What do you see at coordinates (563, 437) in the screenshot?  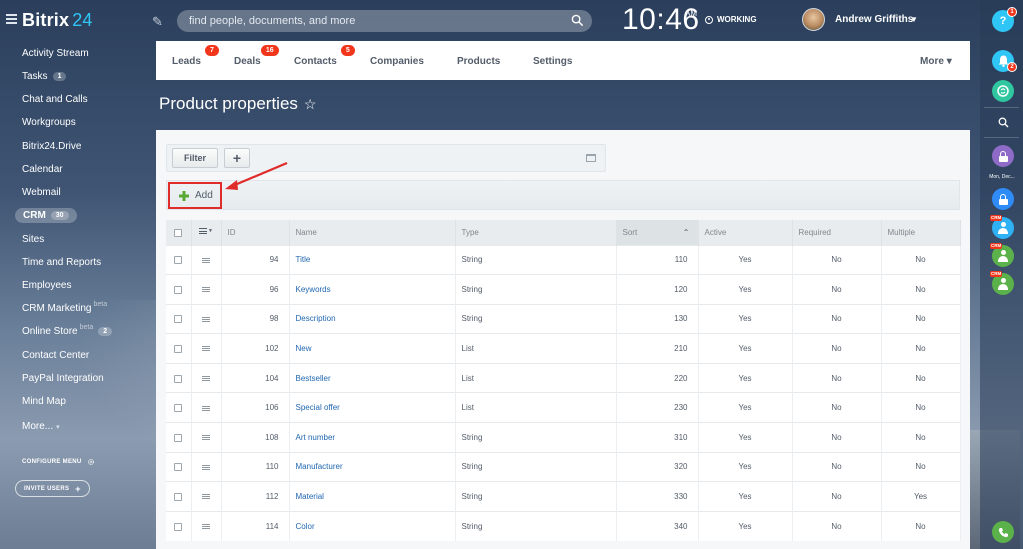 I see `table-row: 108 Art number String 310 Yes No No` at bounding box center [563, 437].